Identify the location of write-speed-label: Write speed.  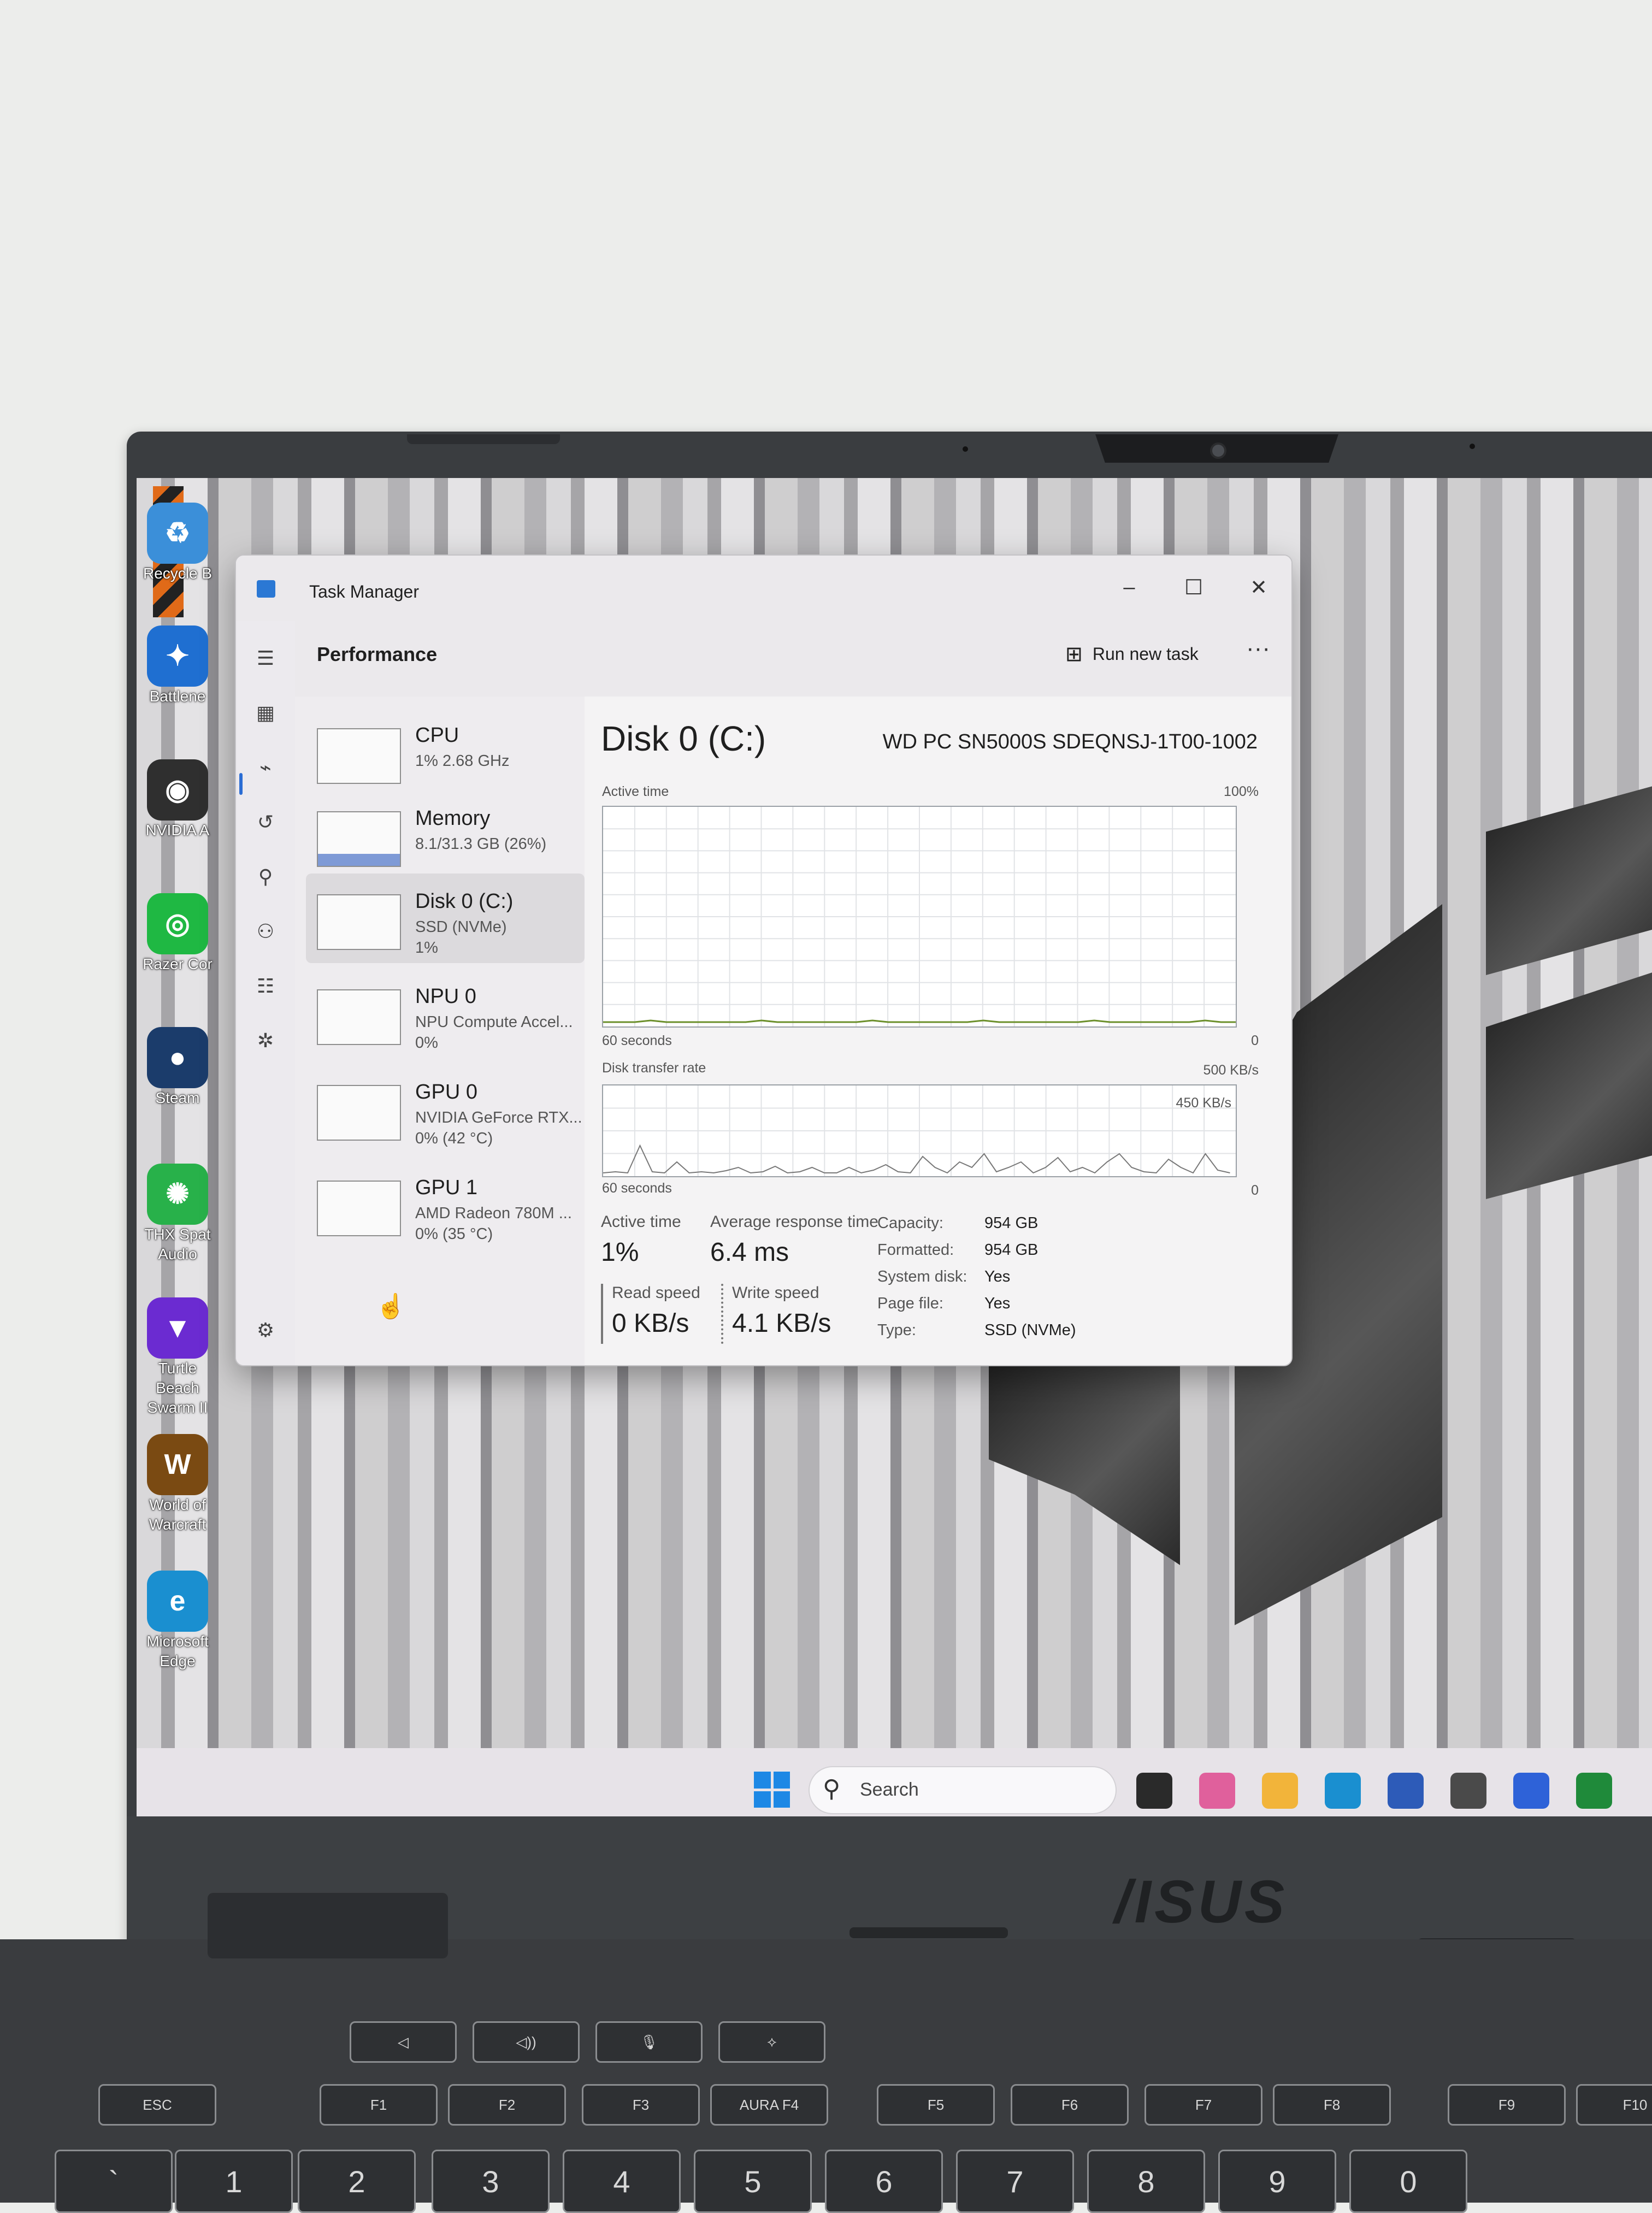
(775, 1293).